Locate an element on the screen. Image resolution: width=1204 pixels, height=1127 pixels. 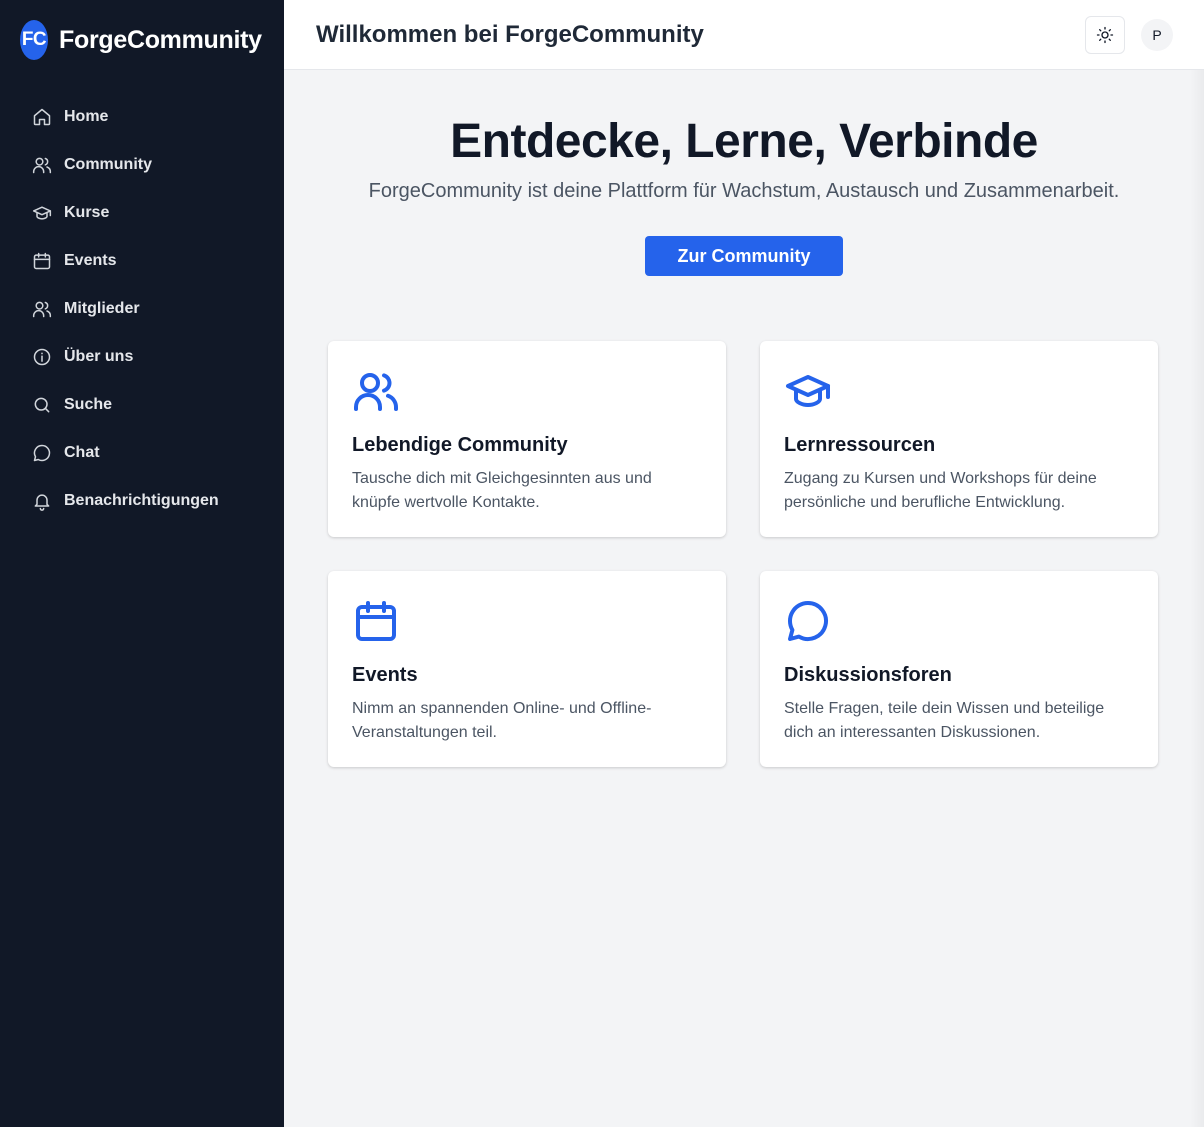
home-icon is located at coordinates (42, 117).